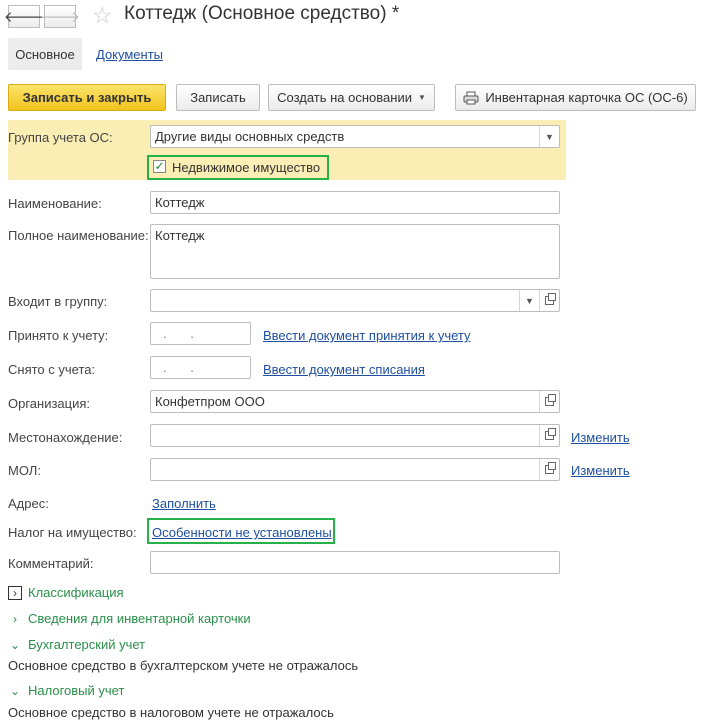 Image resolution: width=707 pixels, height=726 pixels. I want to click on accepted-label: Принято к учету:, so click(58, 335).